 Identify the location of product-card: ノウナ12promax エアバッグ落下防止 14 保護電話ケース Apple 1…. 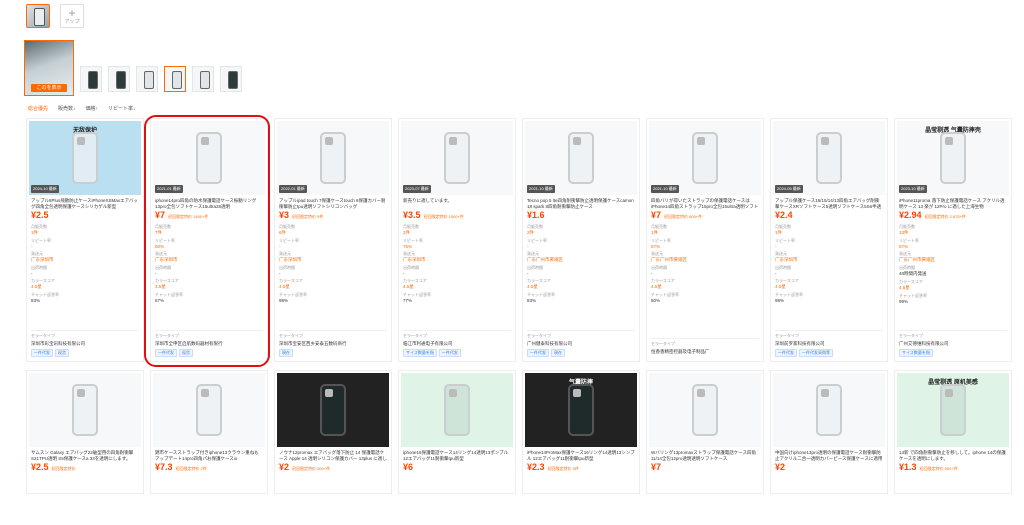
(333, 432).